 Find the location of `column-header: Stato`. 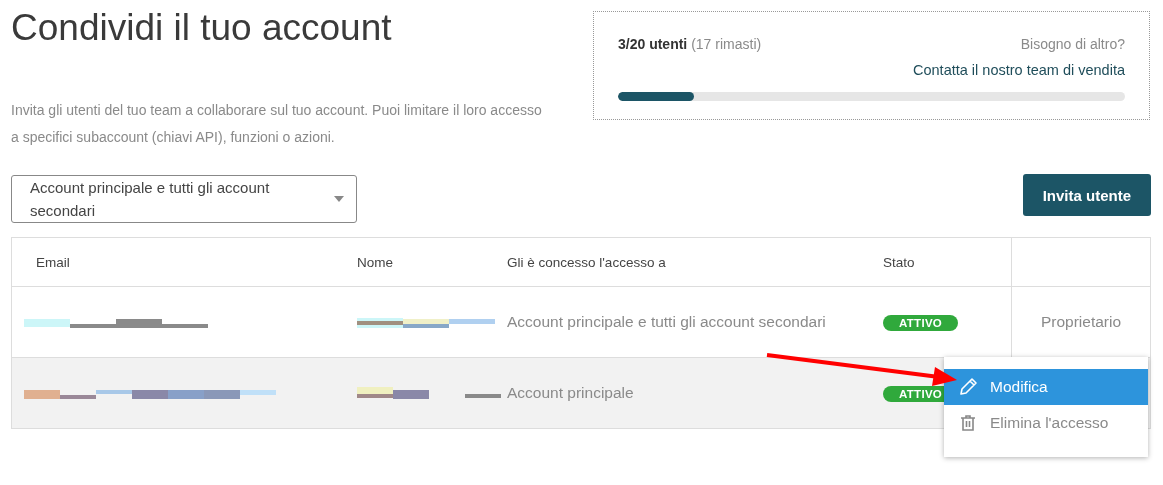

column-header: Stato is located at coordinates (899, 262).